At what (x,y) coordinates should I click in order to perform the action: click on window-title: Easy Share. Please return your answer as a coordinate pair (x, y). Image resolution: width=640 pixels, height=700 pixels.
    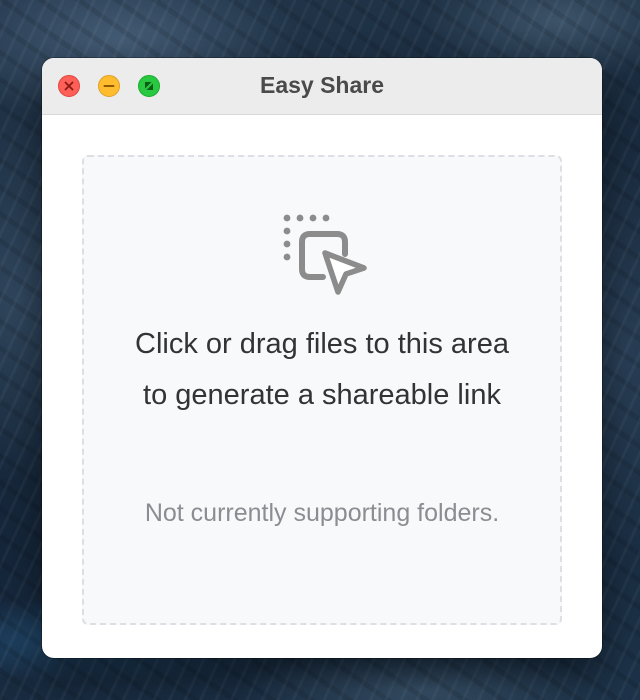
    Looking at the image, I should click on (322, 85).